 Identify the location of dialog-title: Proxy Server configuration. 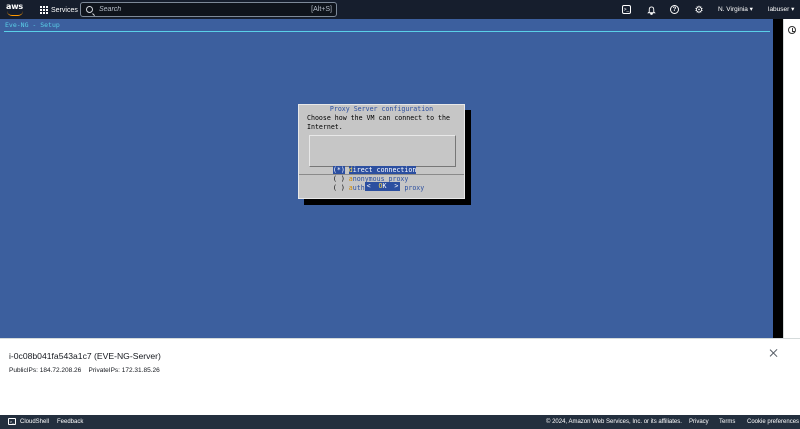
(381, 109).